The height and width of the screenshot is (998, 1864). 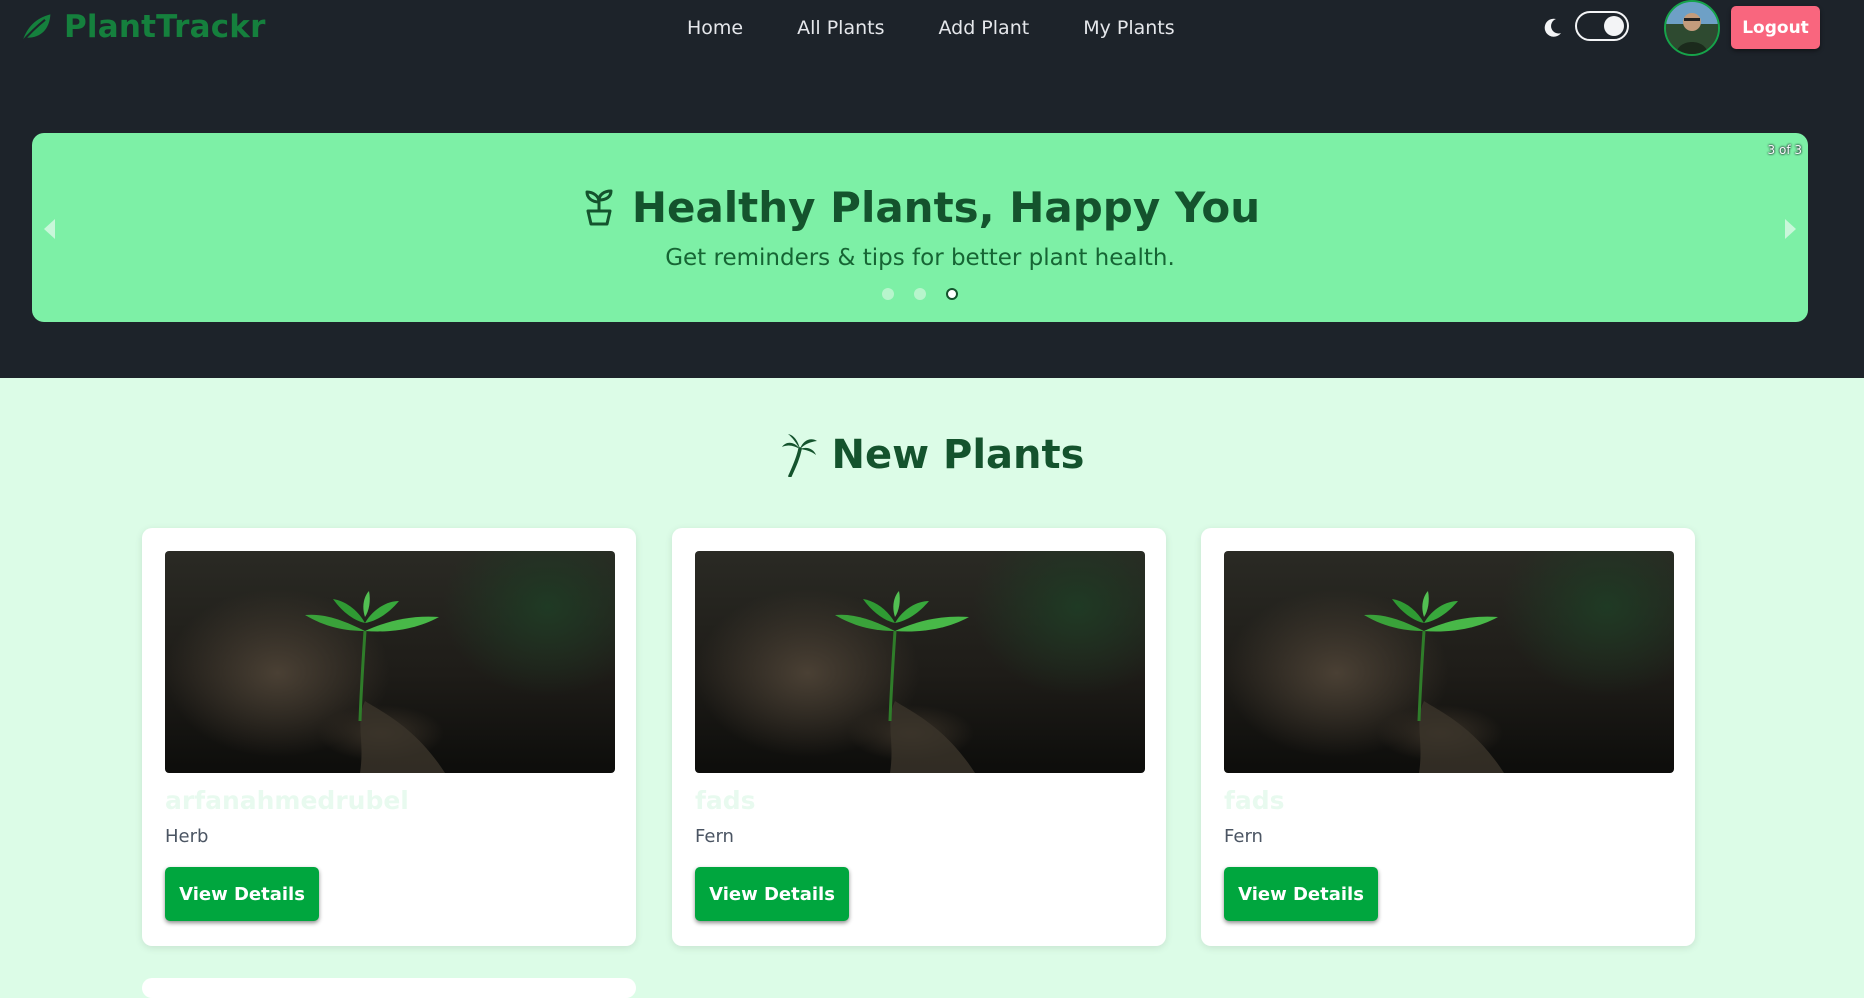 What do you see at coordinates (983, 28) in the screenshot?
I see `nav-add-plant: Add Plant` at bounding box center [983, 28].